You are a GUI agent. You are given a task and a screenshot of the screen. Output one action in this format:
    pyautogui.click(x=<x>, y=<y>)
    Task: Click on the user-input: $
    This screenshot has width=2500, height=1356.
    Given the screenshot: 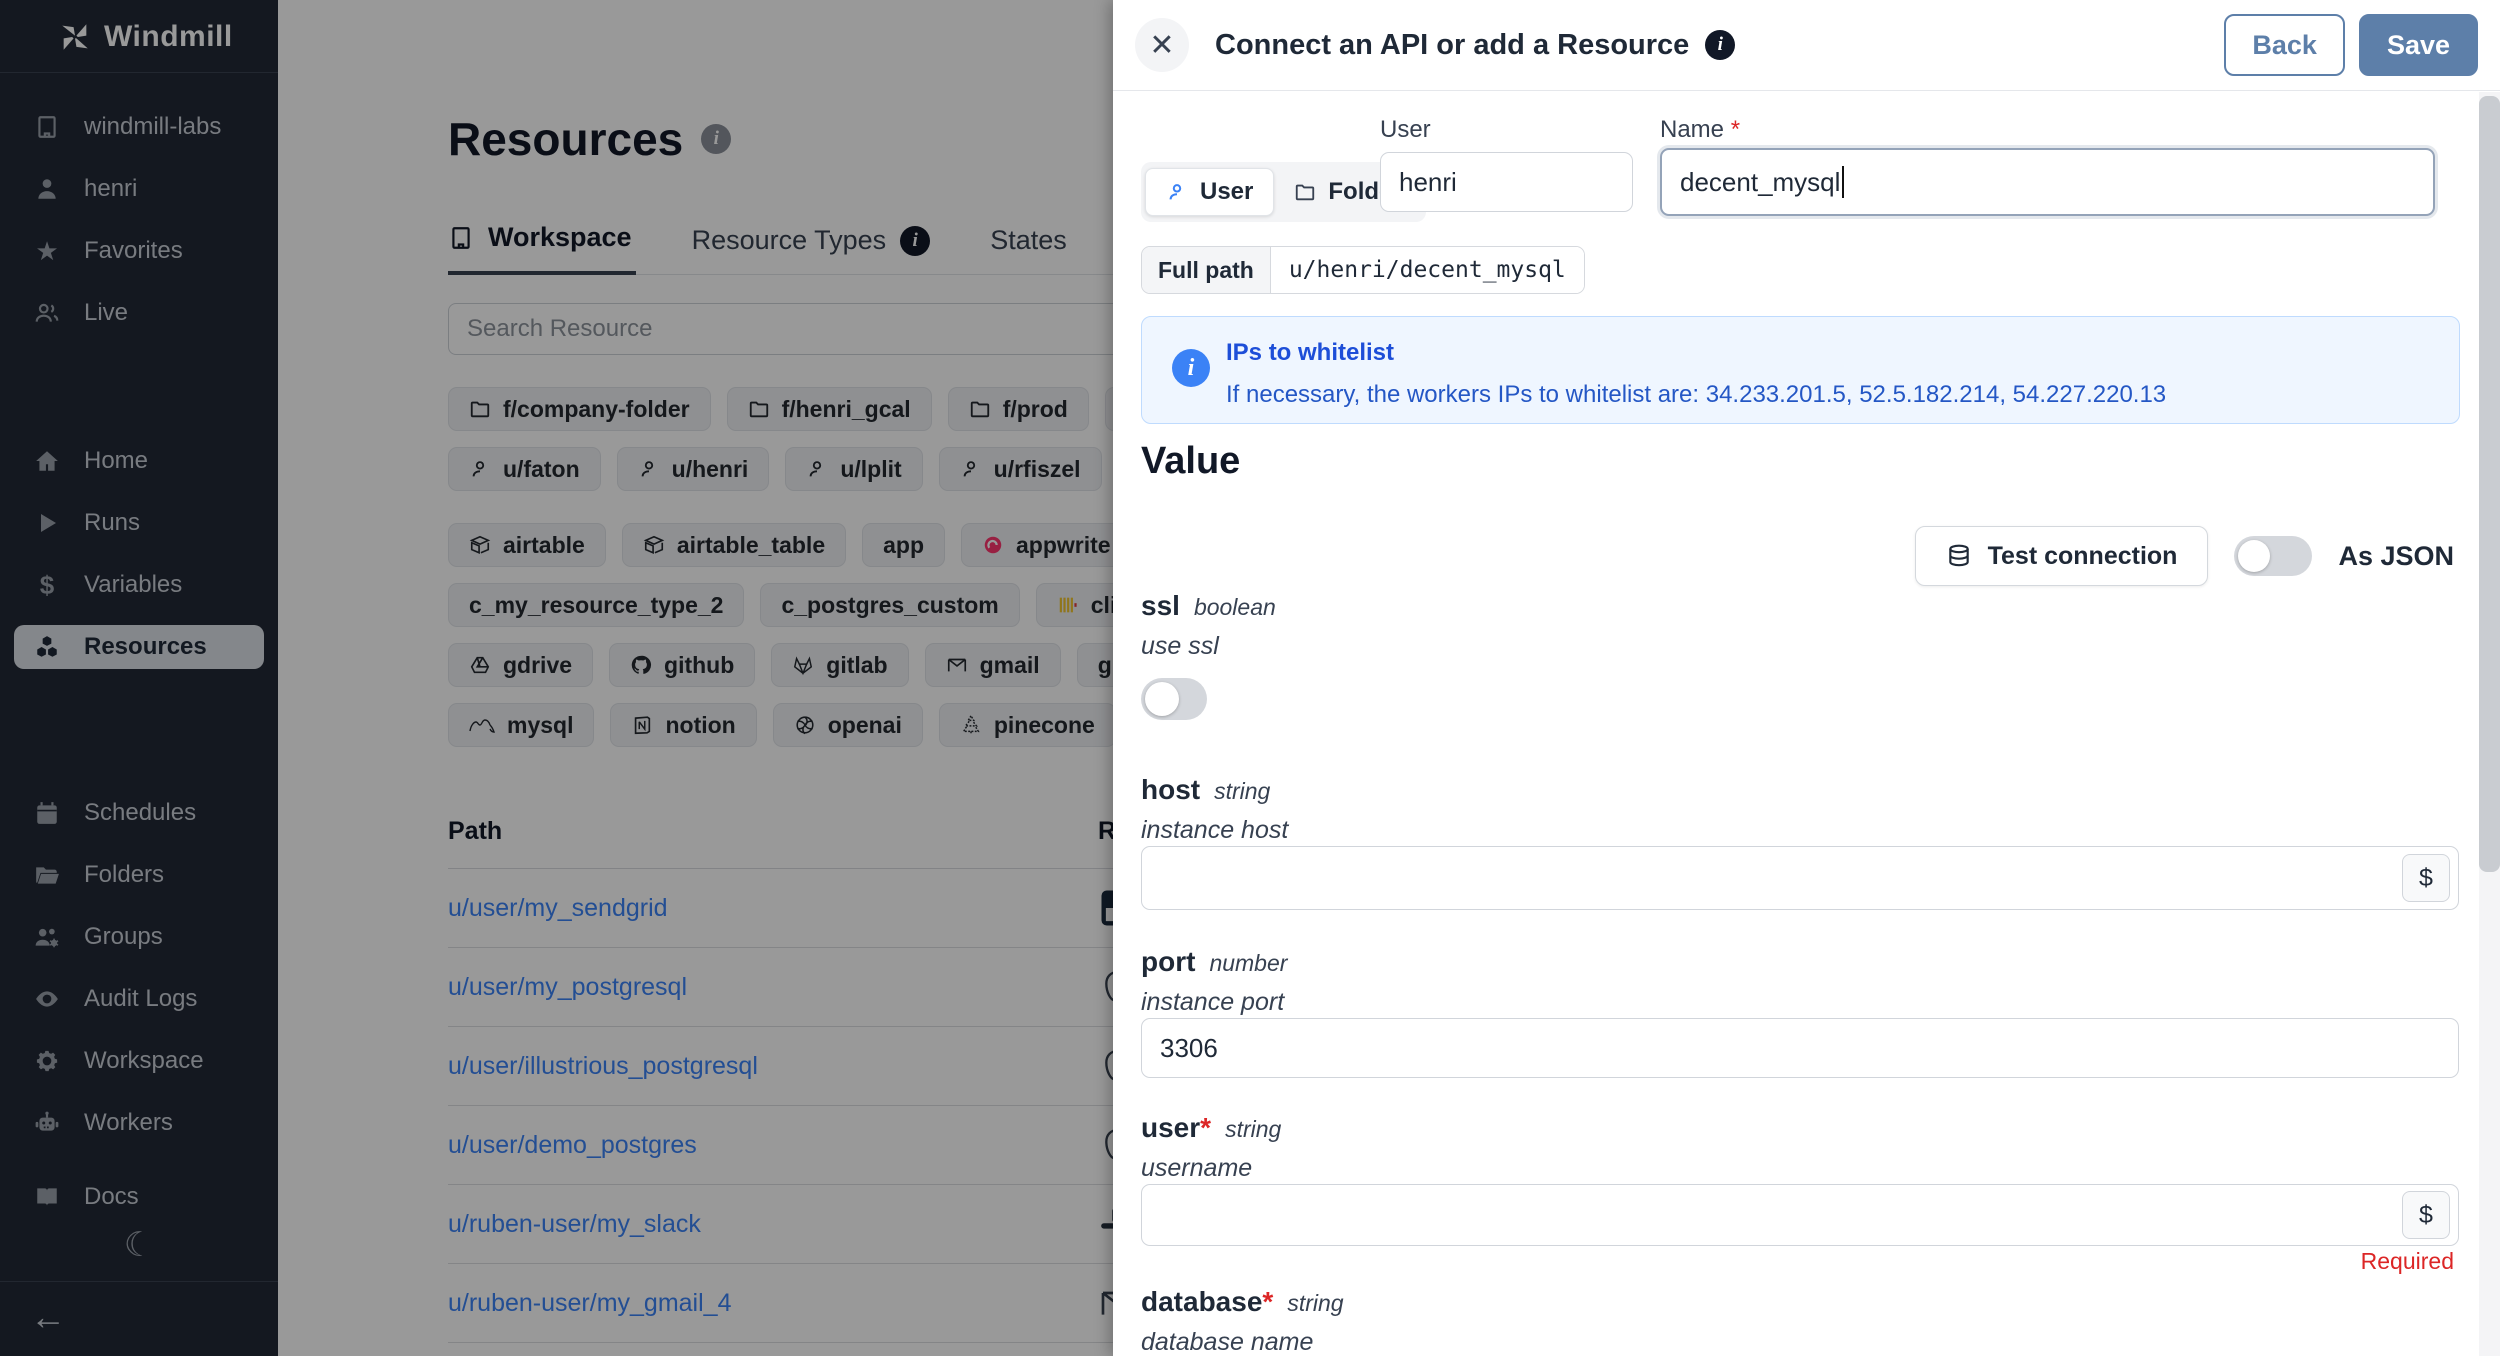 What is the action you would take?
    pyautogui.click(x=1800, y=1215)
    